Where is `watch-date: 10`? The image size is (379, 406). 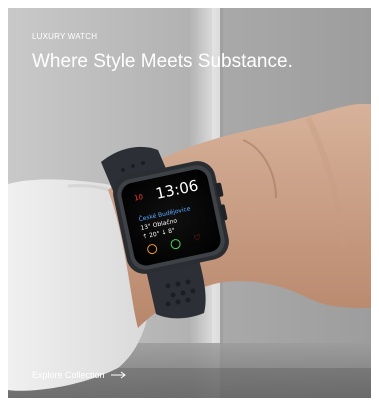 watch-date: 10 is located at coordinates (138, 197).